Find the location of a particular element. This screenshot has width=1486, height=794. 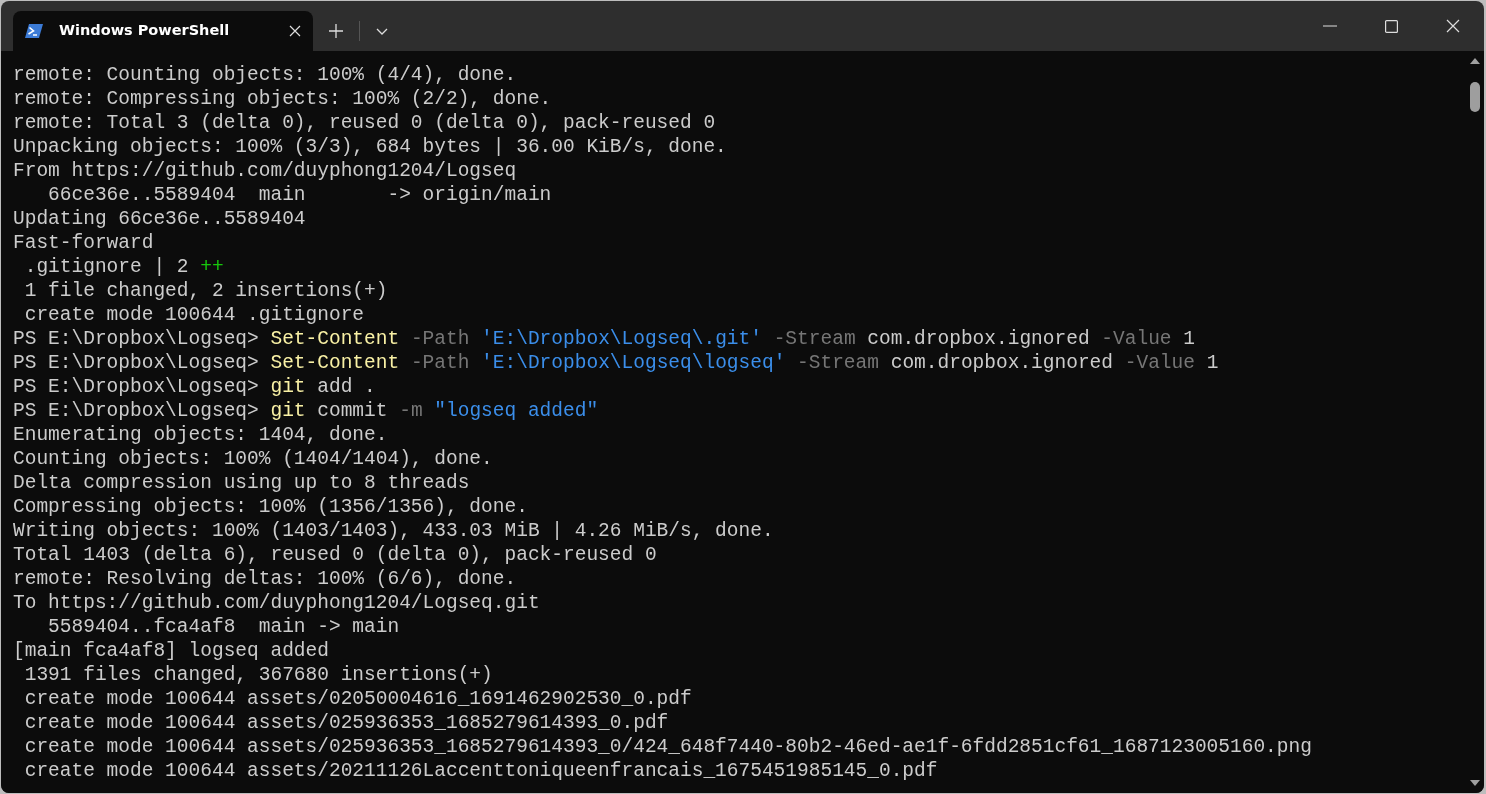

terminal-line: Counting objects: 100% (1404/1404), done. is located at coordinates (253, 459).